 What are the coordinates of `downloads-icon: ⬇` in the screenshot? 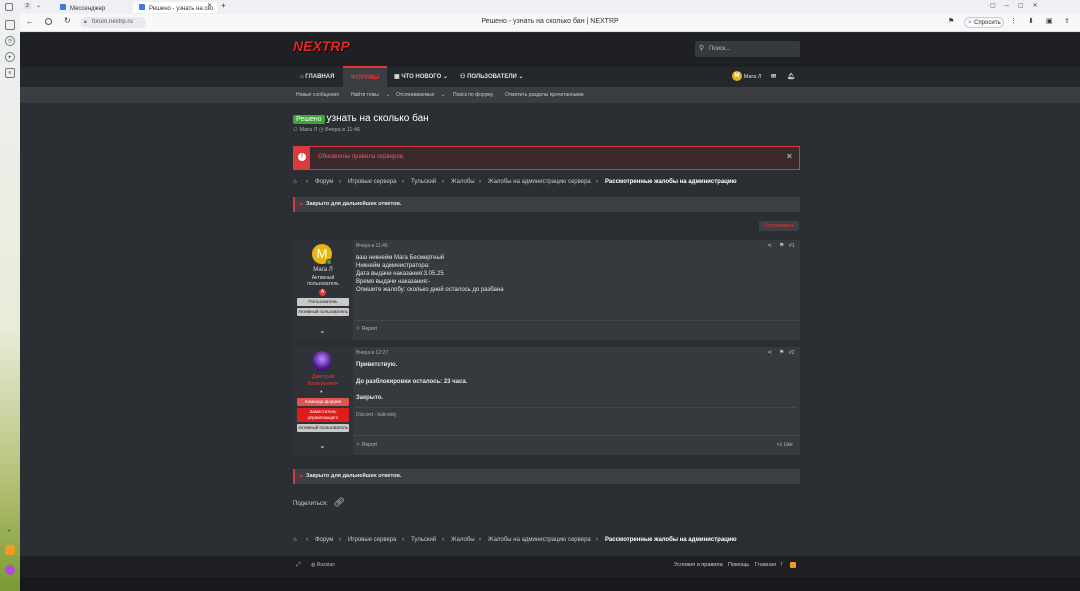 It's located at (1031, 21).